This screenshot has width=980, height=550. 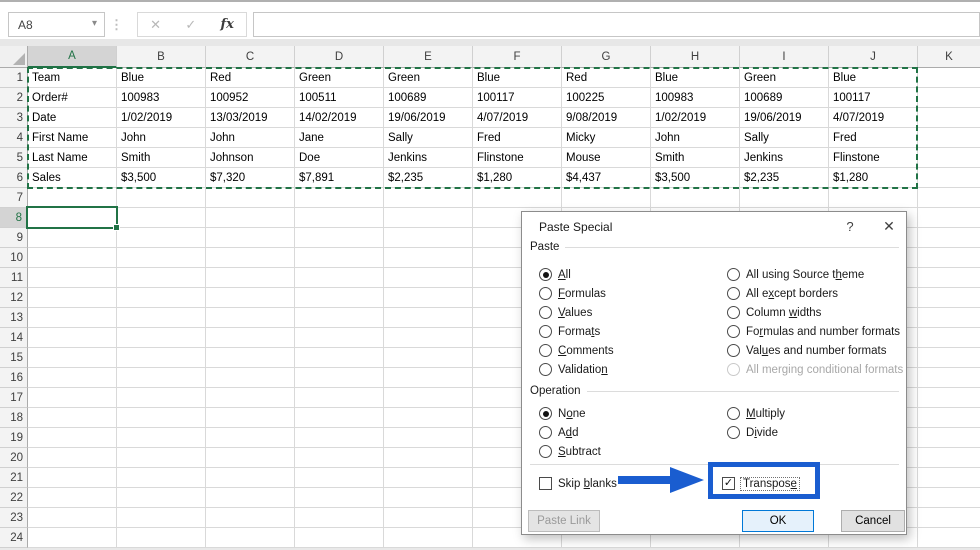 I want to click on column-header-D: D, so click(x=339, y=57).